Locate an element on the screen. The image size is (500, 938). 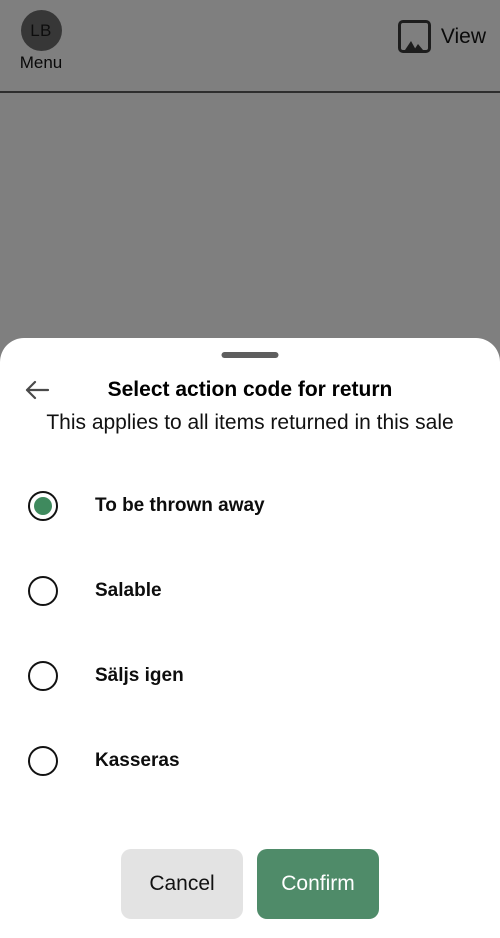
radio-option-salable: Salable is located at coordinates (250, 590).